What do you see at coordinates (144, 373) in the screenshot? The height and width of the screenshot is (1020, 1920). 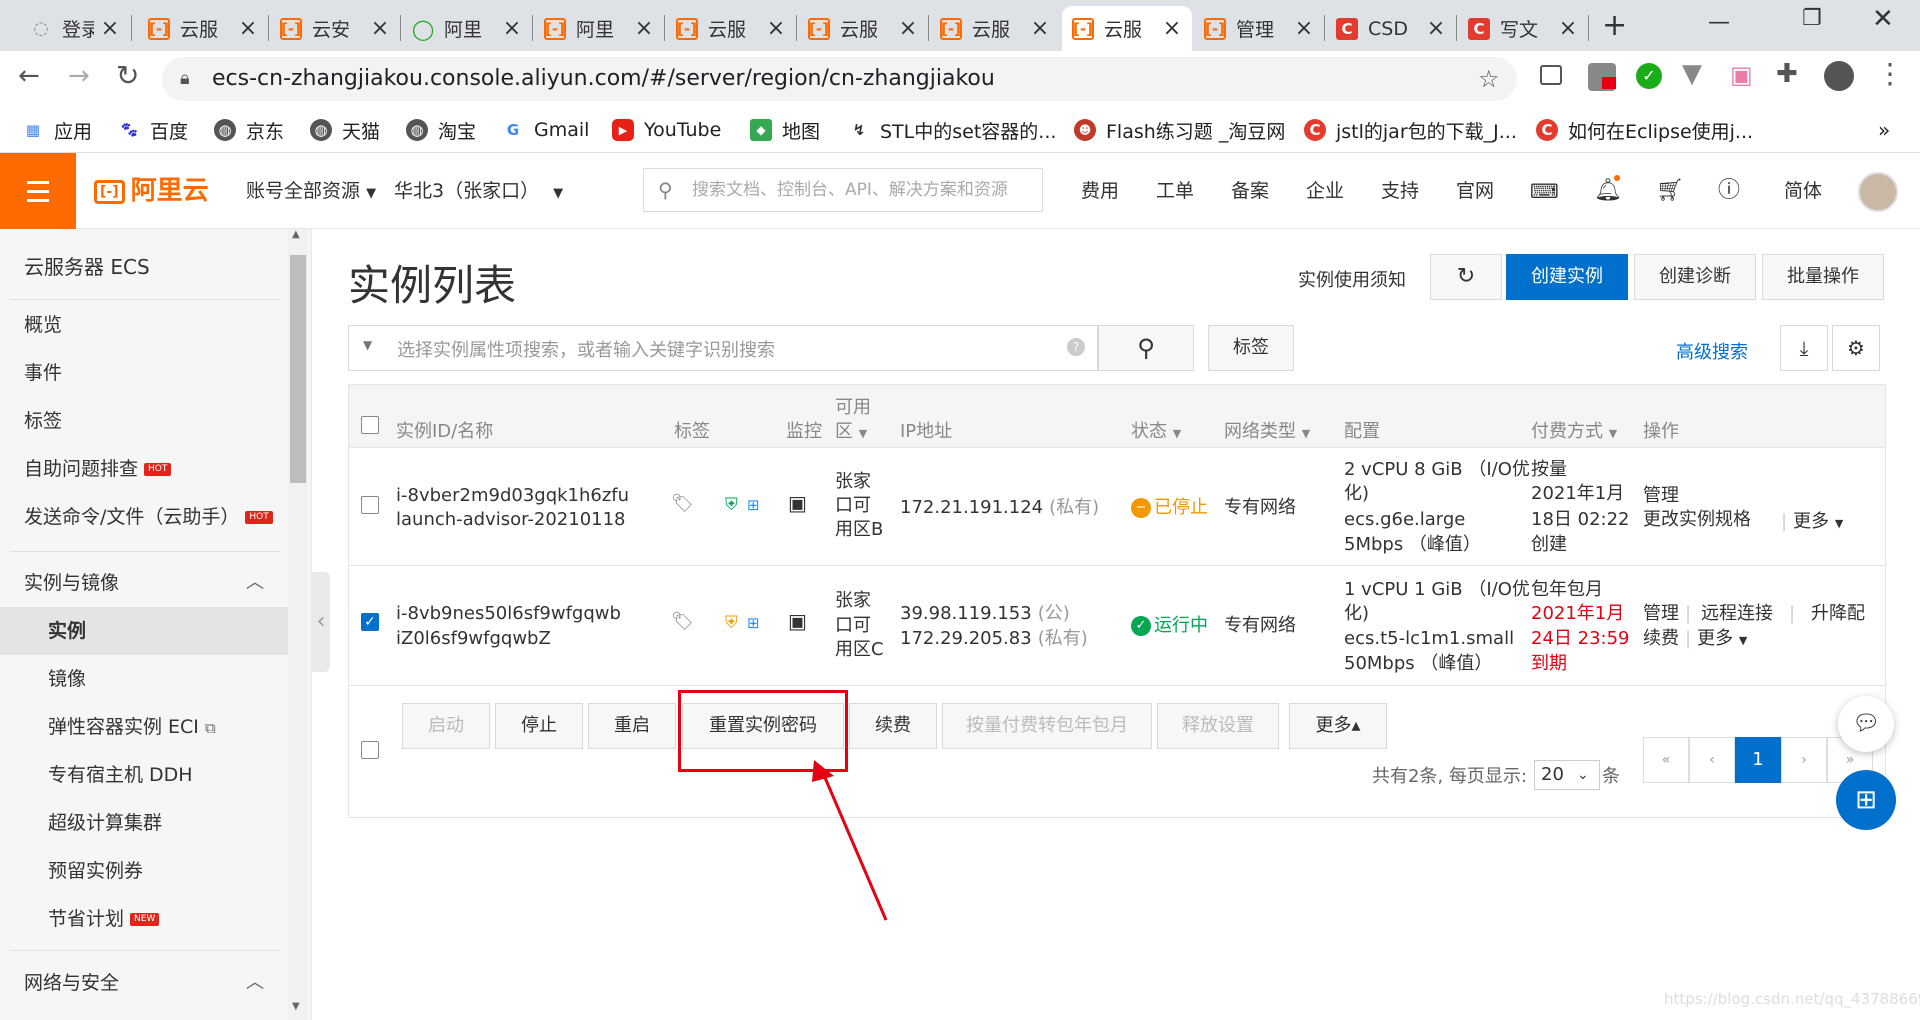 I see `sidebar-item-events: 事件` at bounding box center [144, 373].